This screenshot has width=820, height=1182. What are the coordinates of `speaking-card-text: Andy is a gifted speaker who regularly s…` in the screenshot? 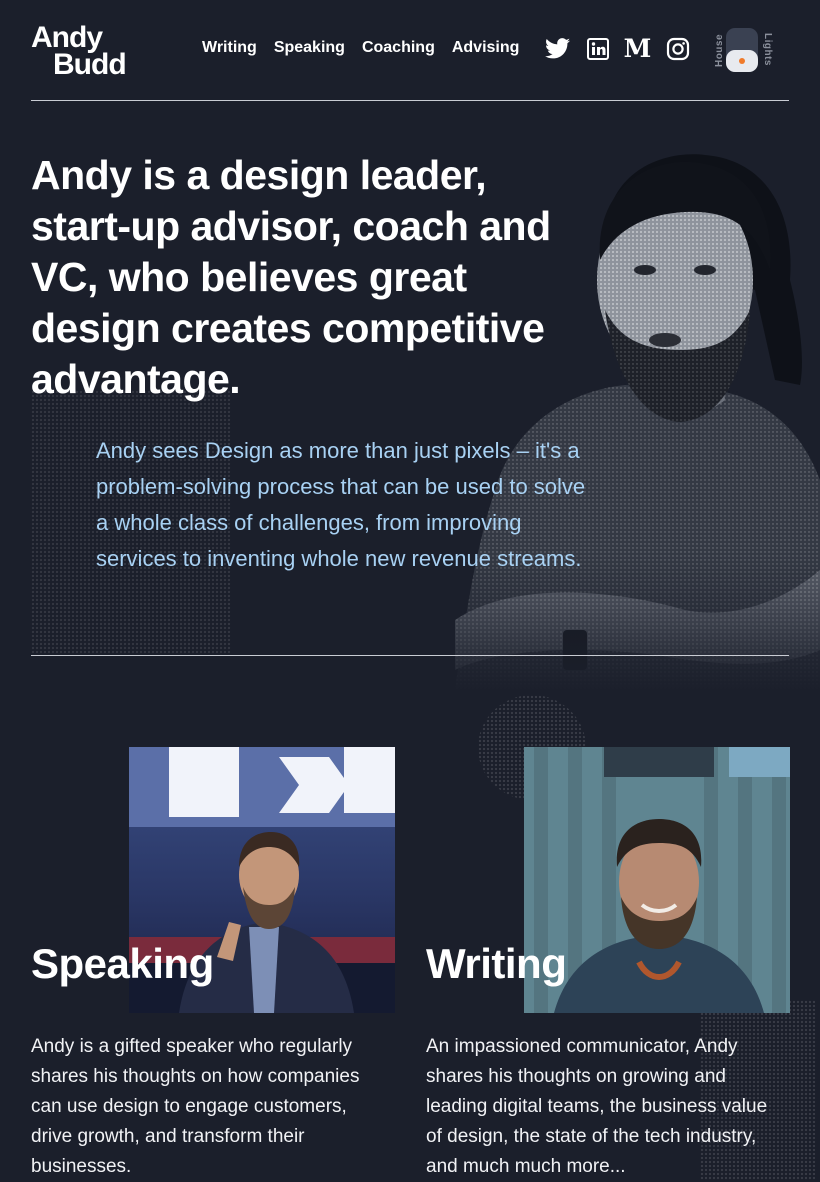 It's located at (195, 1106).